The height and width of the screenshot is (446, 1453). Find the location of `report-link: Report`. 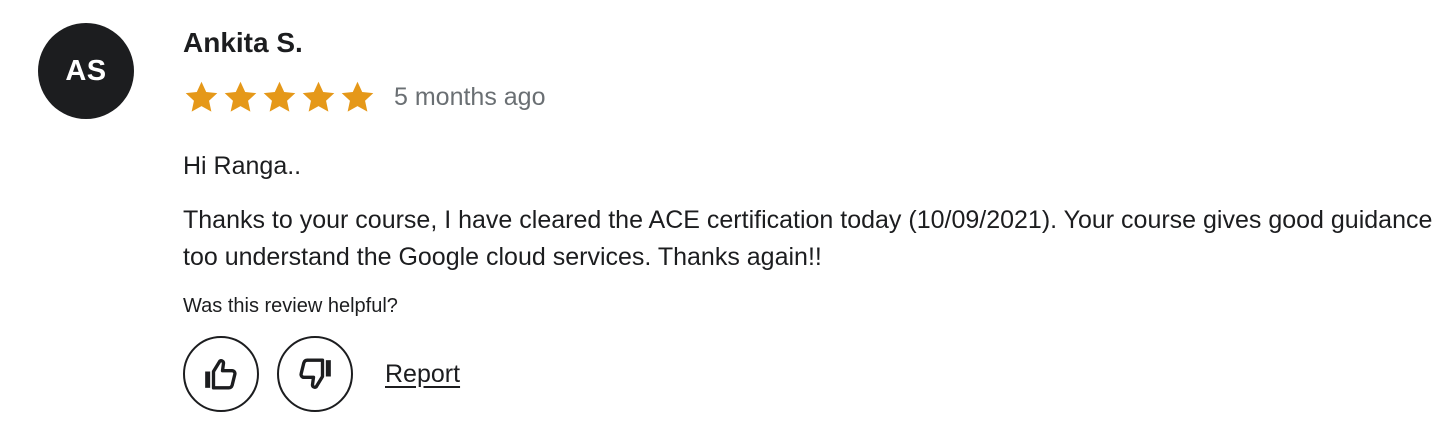

report-link: Report is located at coordinates (422, 374).